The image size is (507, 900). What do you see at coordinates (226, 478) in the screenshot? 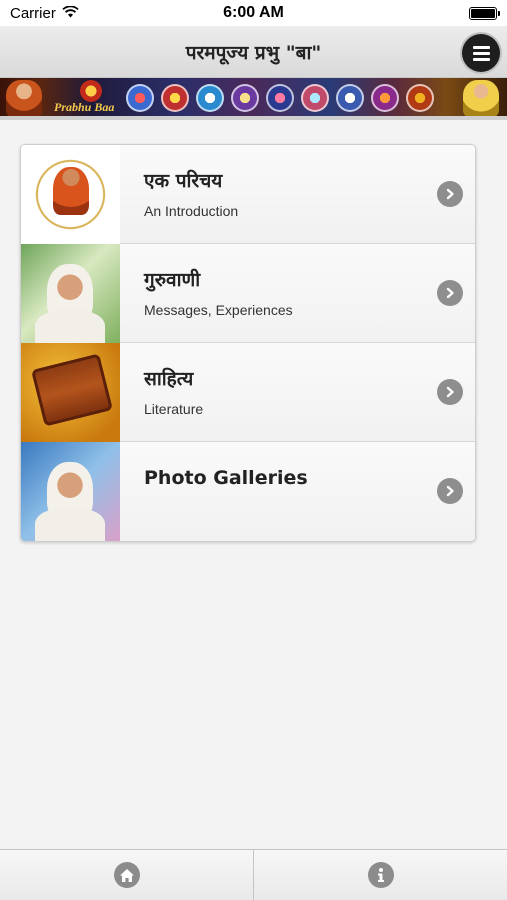
I see `list-item-title: Photo Galleries` at bounding box center [226, 478].